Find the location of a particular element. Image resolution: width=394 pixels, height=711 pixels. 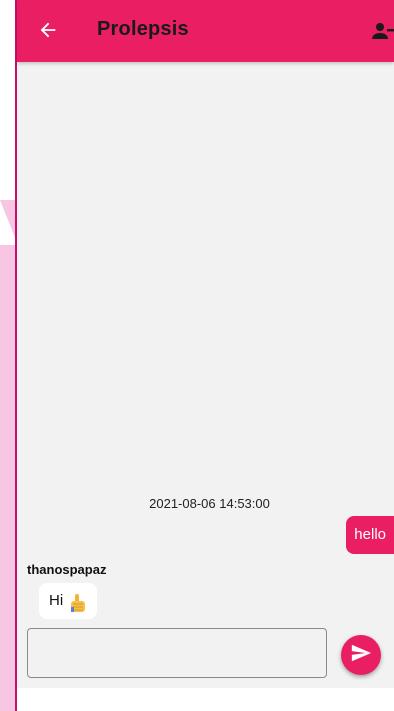

incoming-message-bubble: Hi is located at coordinates (68, 601).